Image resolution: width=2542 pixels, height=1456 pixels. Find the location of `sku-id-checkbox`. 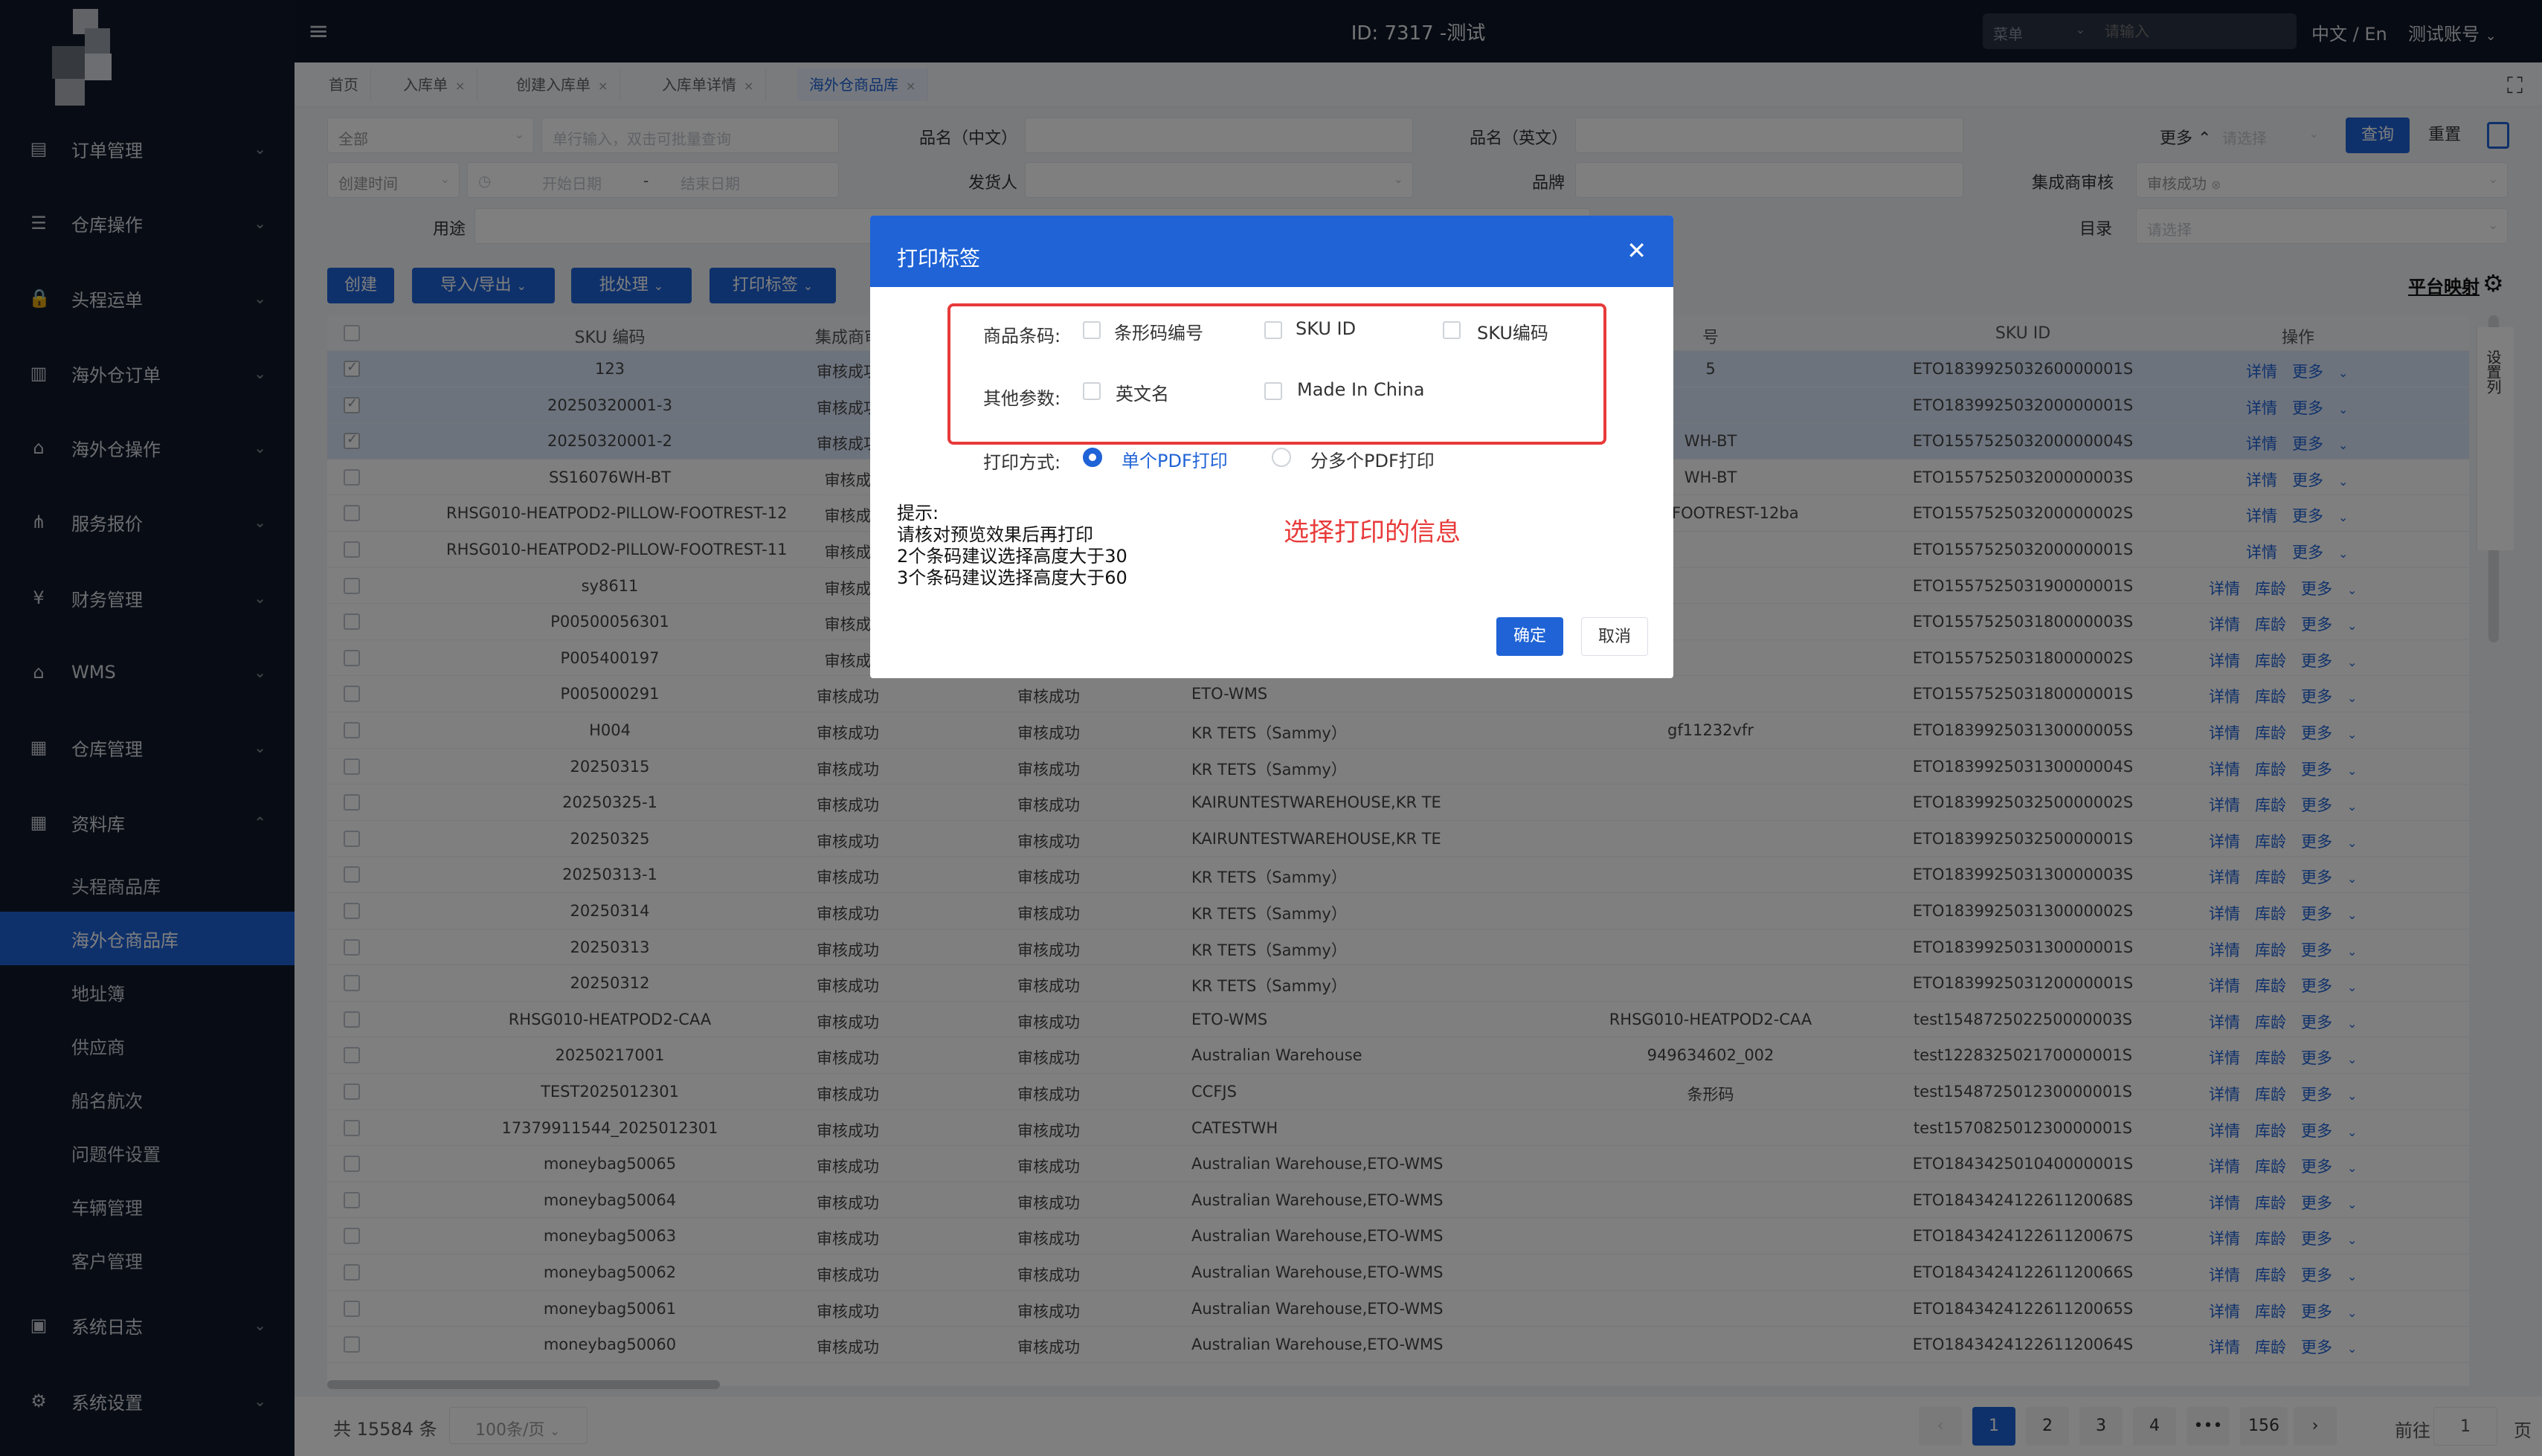

sku-id-checkbox is located at coordinates (1273, 330).